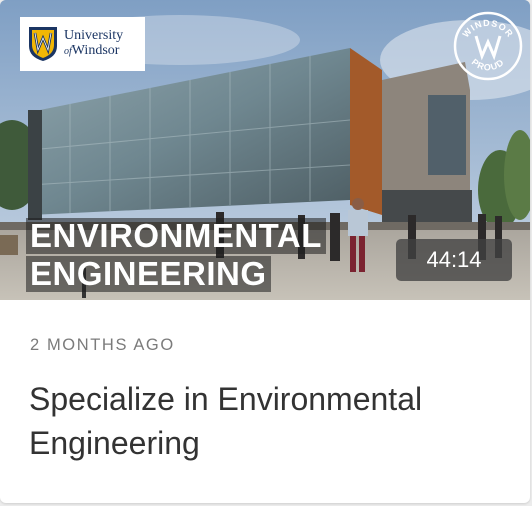 Image resolution: width=532 pixels, height=506 pixels. I want to click on w-mark-icon, so click(488, 48).